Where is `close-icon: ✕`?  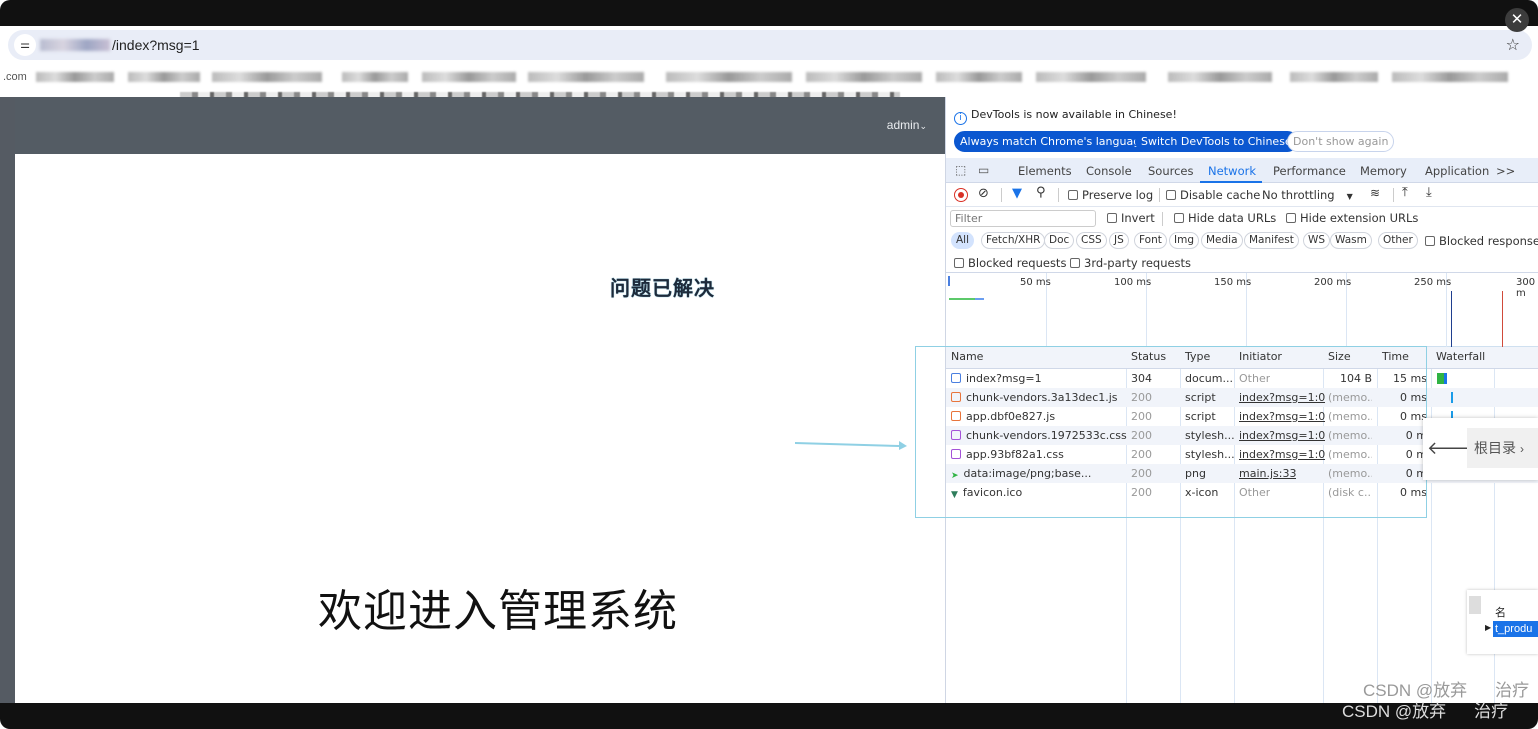
close-icon: ✕ is located at coordinates (1517, 20).